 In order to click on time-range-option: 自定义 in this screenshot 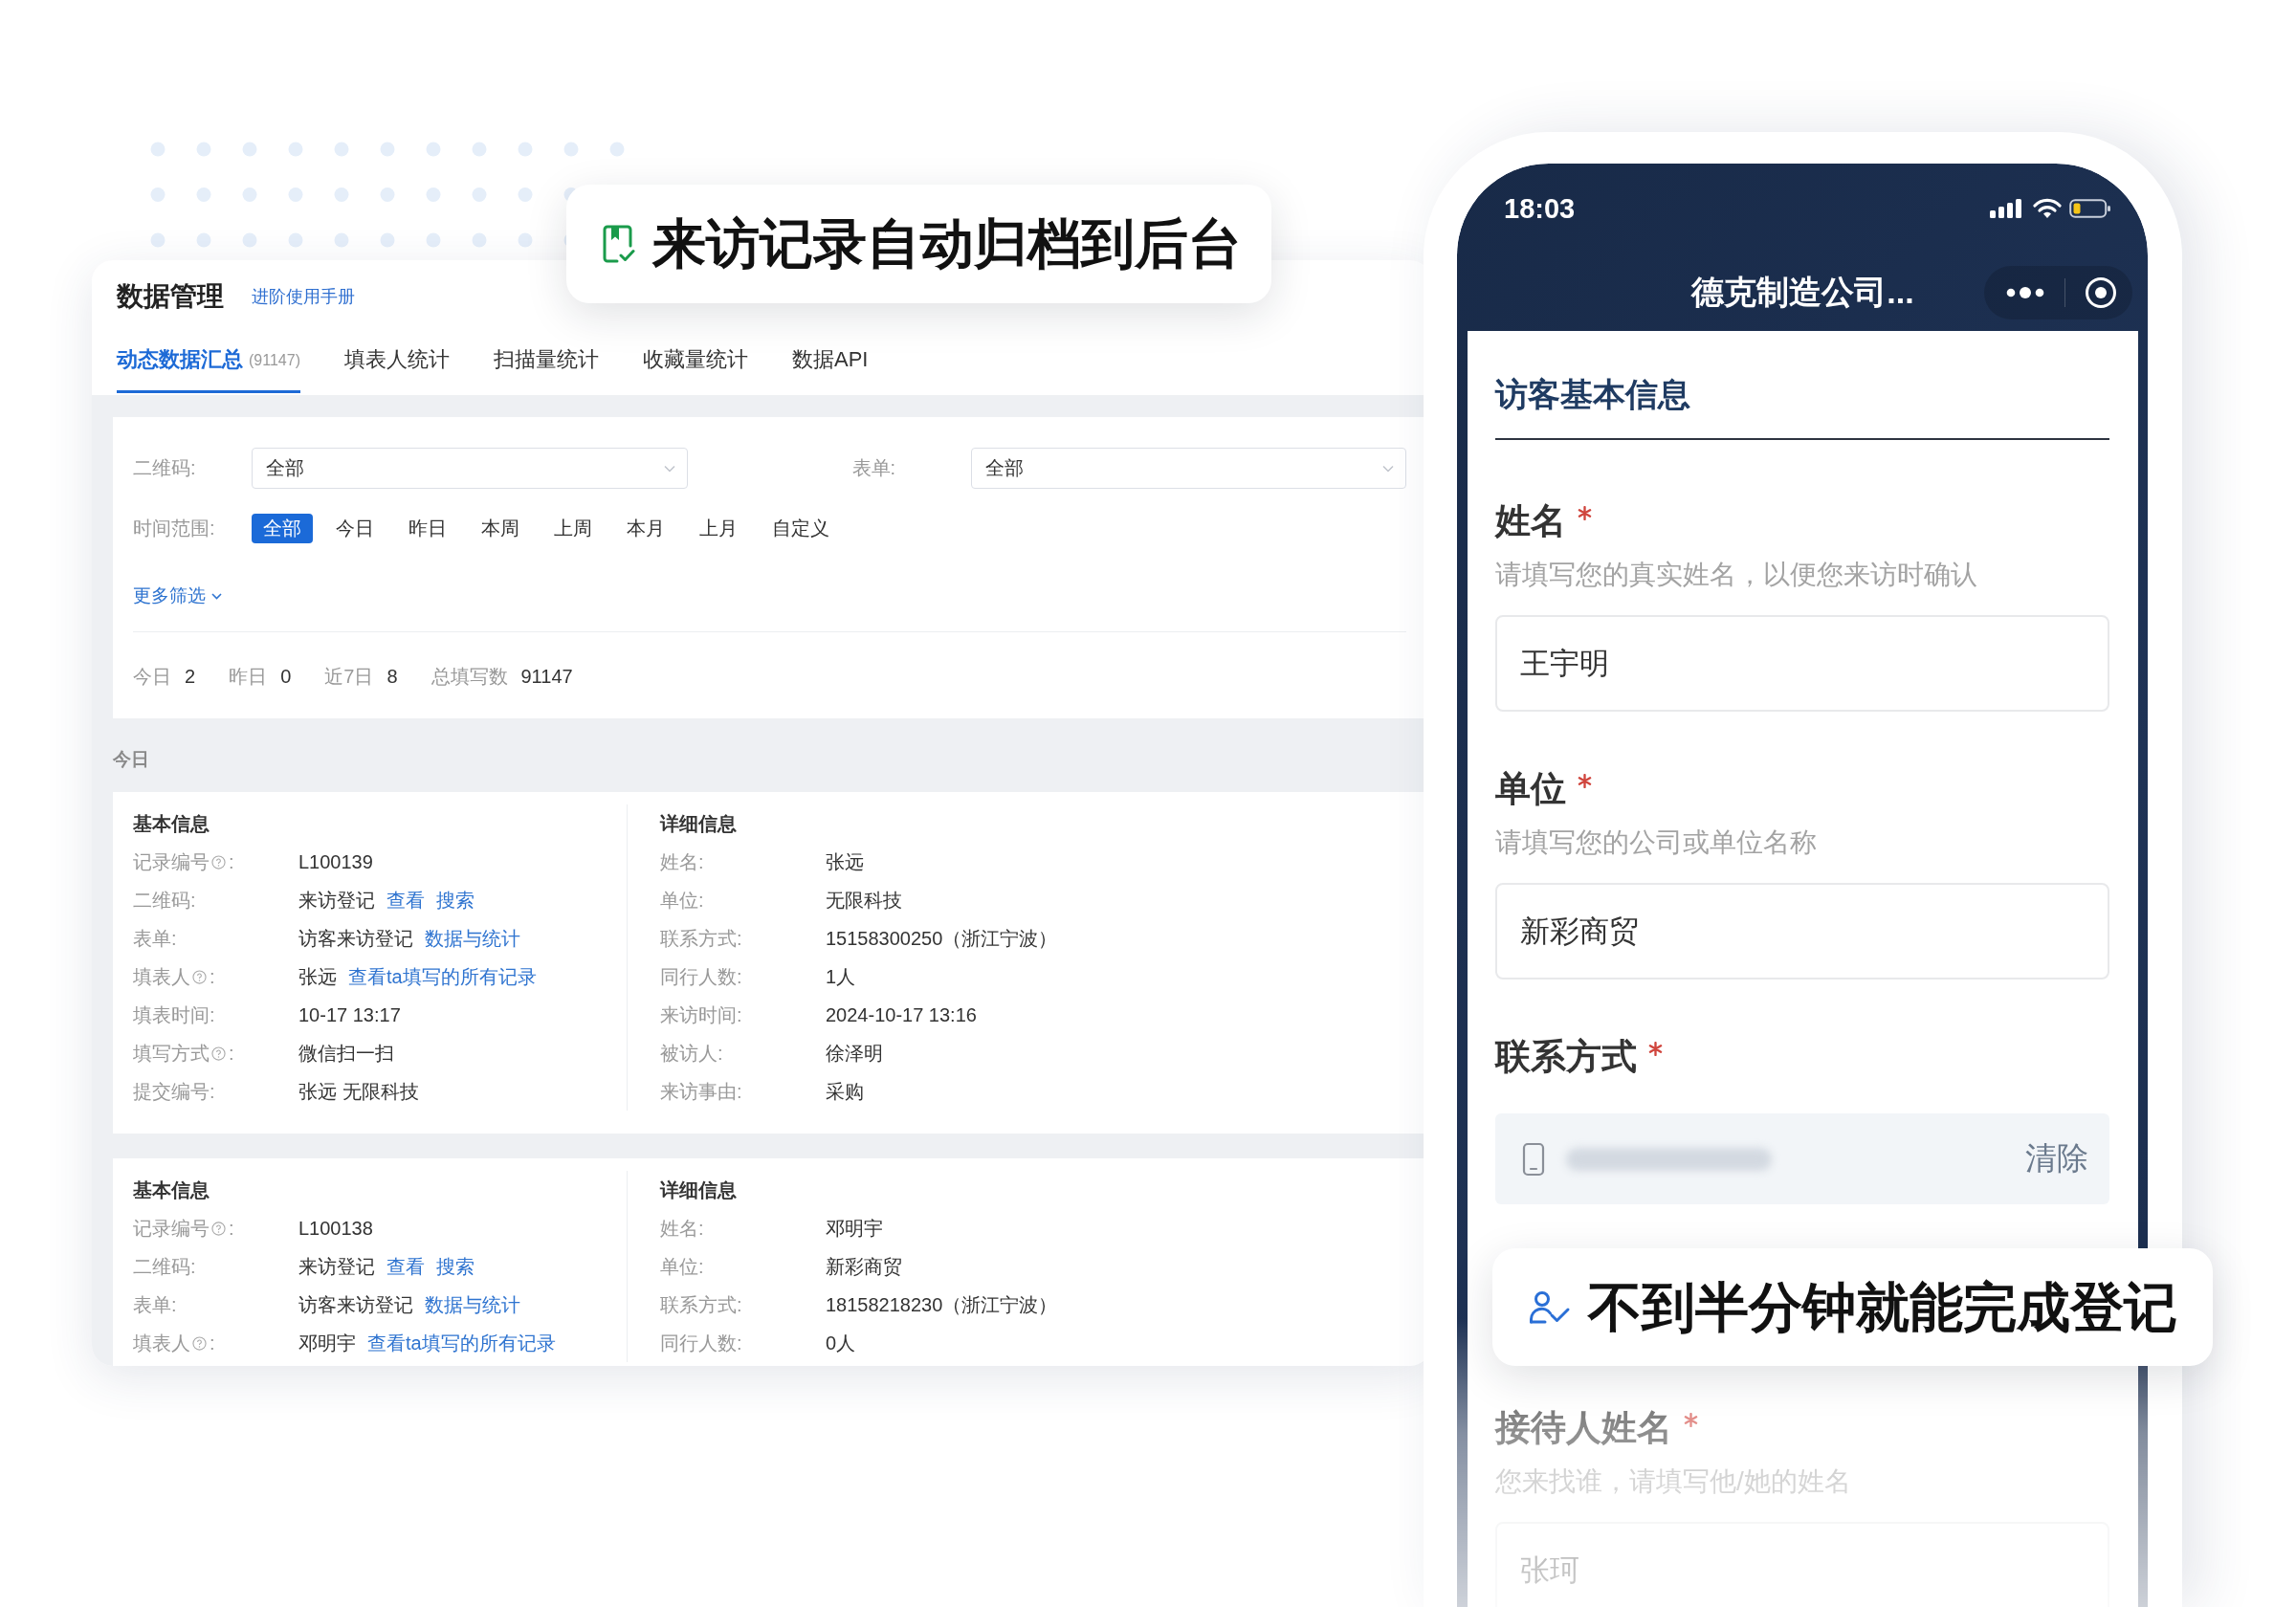, I will do `click(801, 528)`.